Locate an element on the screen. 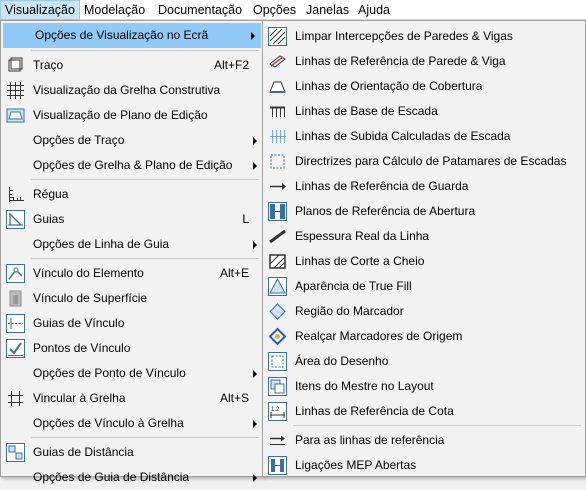 The image size is (586, 490). menu-item-element-snap: Vínculo do Elemento Alt+E is located at coordinates (132, 273).